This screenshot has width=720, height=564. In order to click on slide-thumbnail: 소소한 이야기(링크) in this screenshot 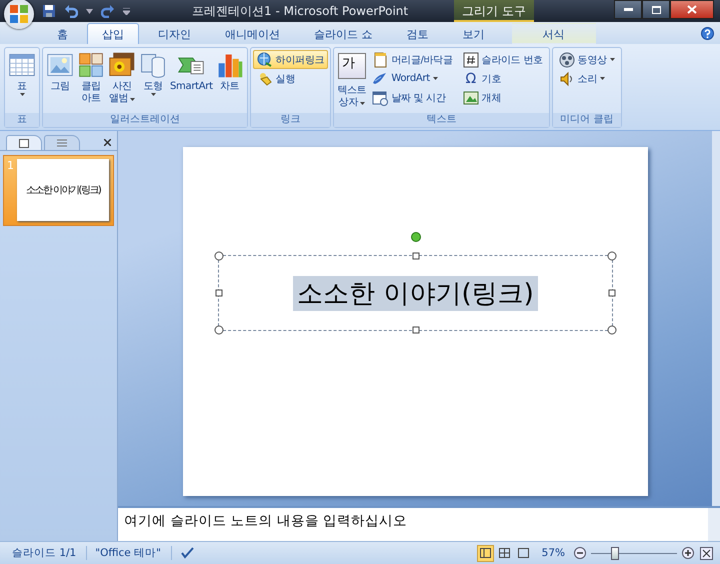, I will do `click(63, 190)`.